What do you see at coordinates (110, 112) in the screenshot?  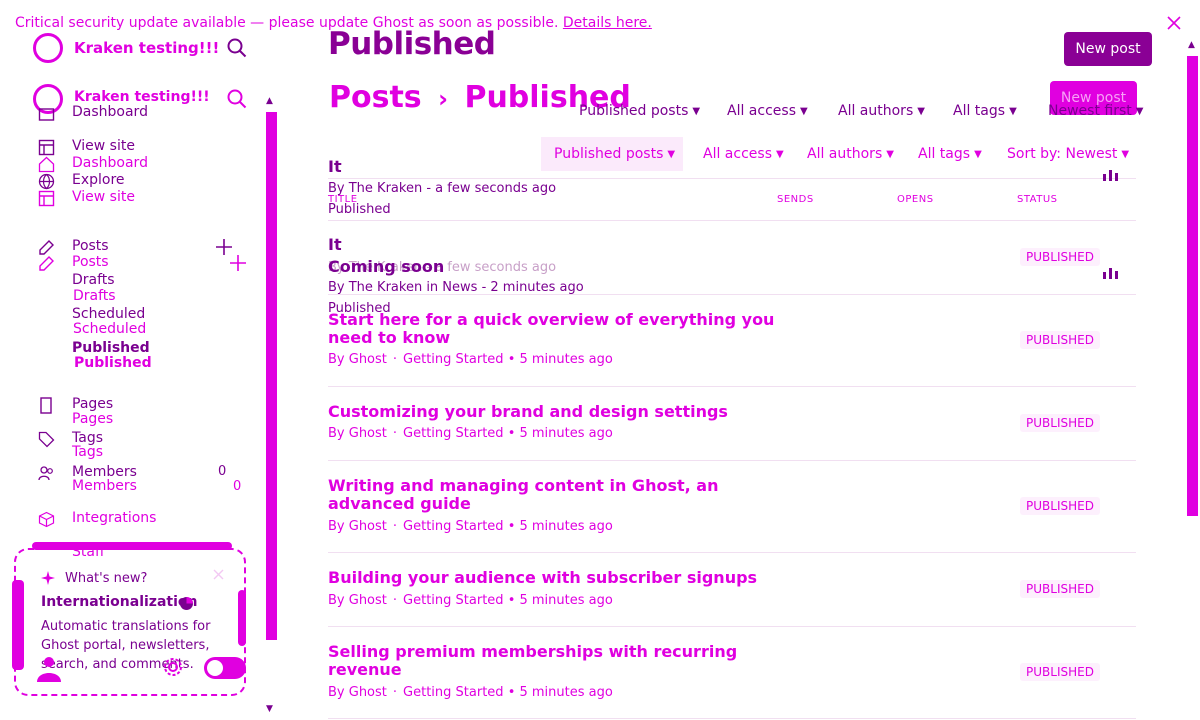 I see `nav-dashboard: Dashboard` at bounding box center [110, 112].